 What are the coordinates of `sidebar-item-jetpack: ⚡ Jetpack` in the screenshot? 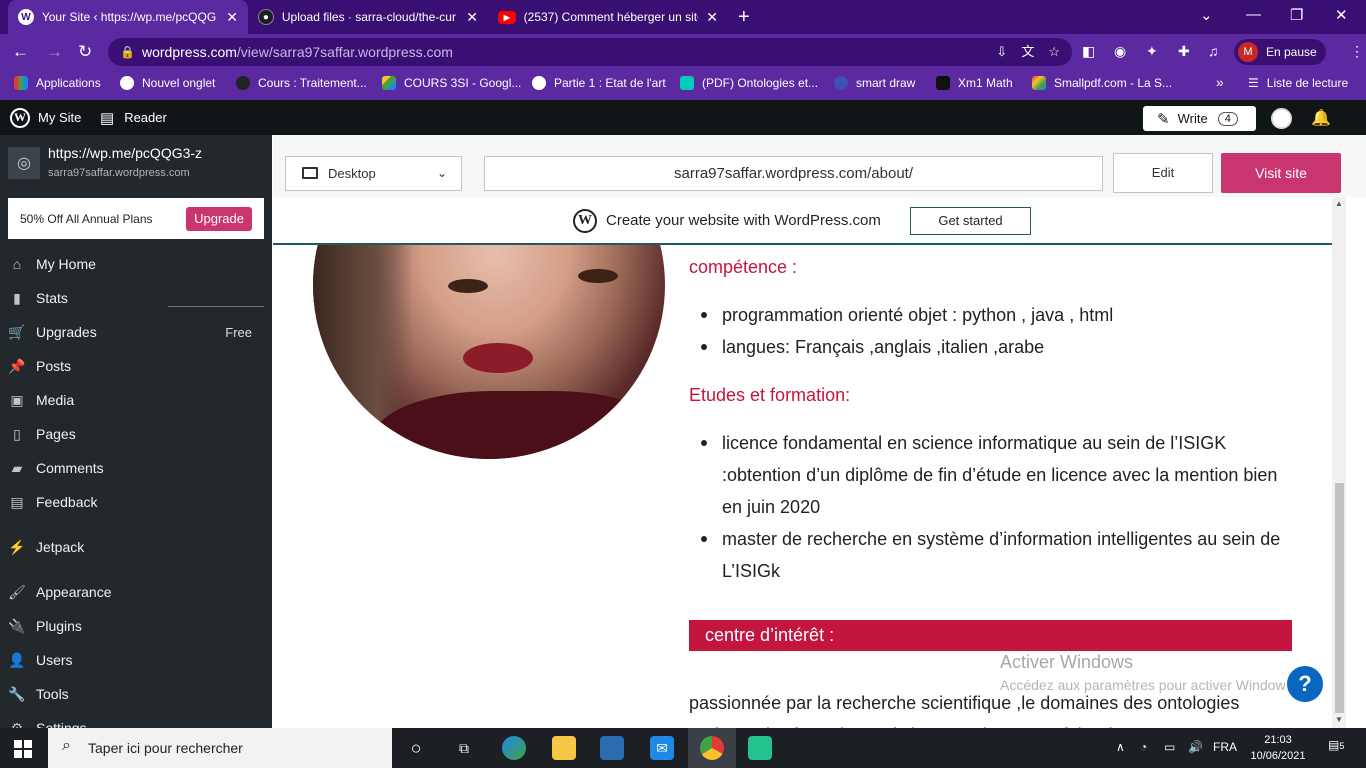 It's located at (136, 547).